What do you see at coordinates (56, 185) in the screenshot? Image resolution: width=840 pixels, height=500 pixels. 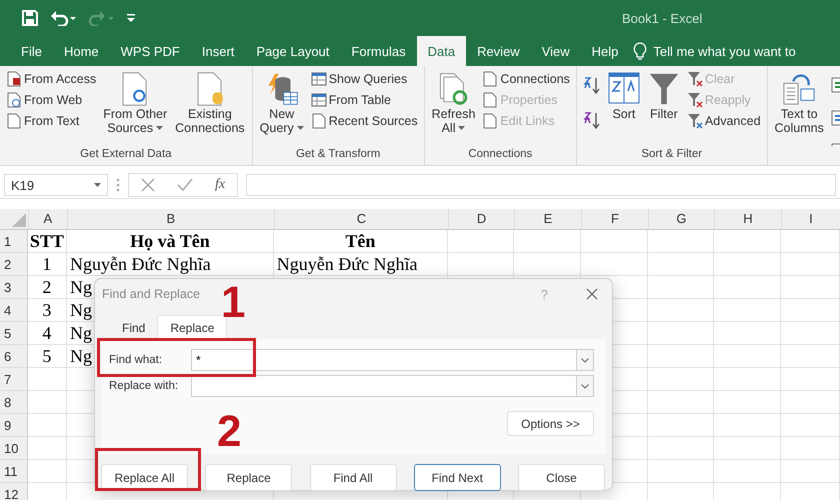 I see `name-box: K19` at bounding box center [56, 185].